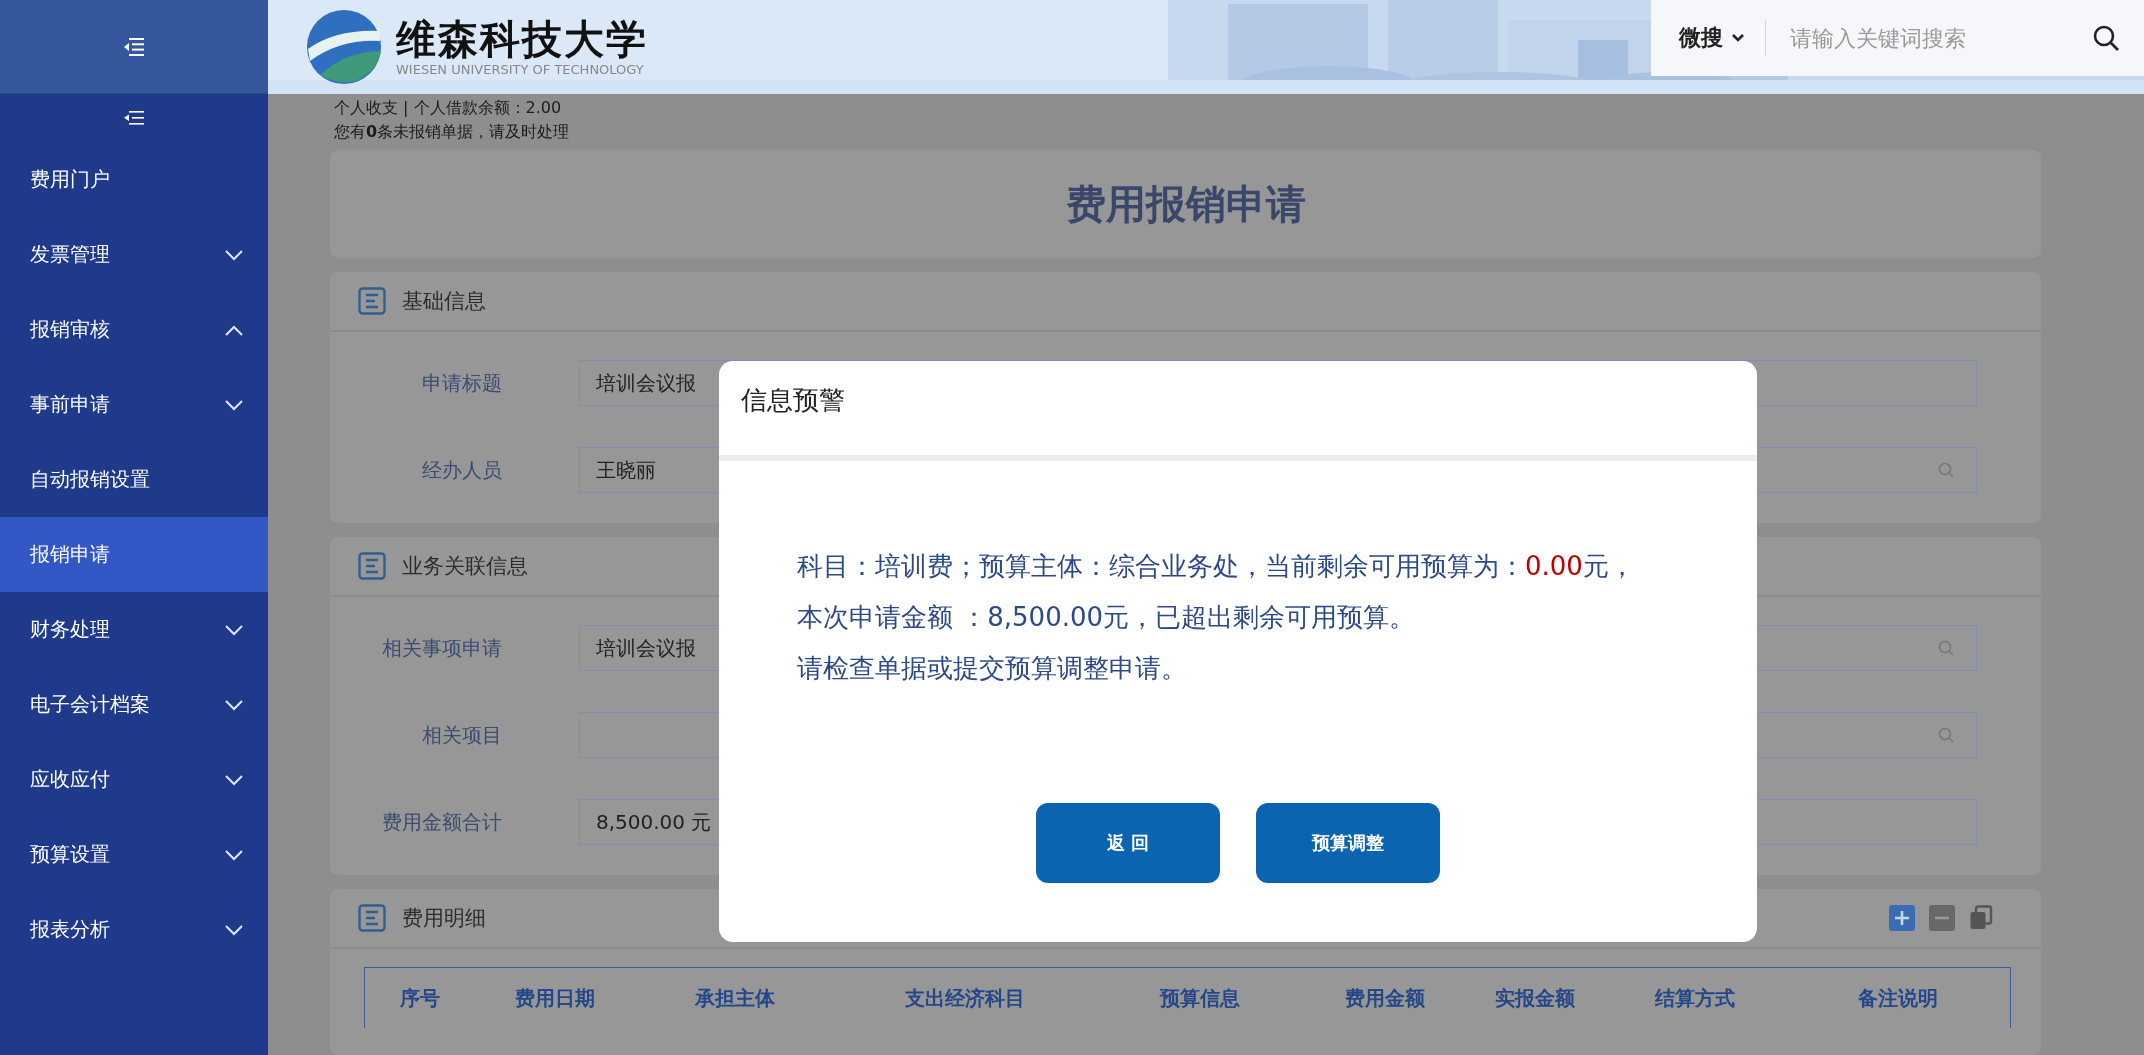 This screenshot has width=2144, height=1055. I want to click on sidebar-item: 报销审核, so click(134, 329).